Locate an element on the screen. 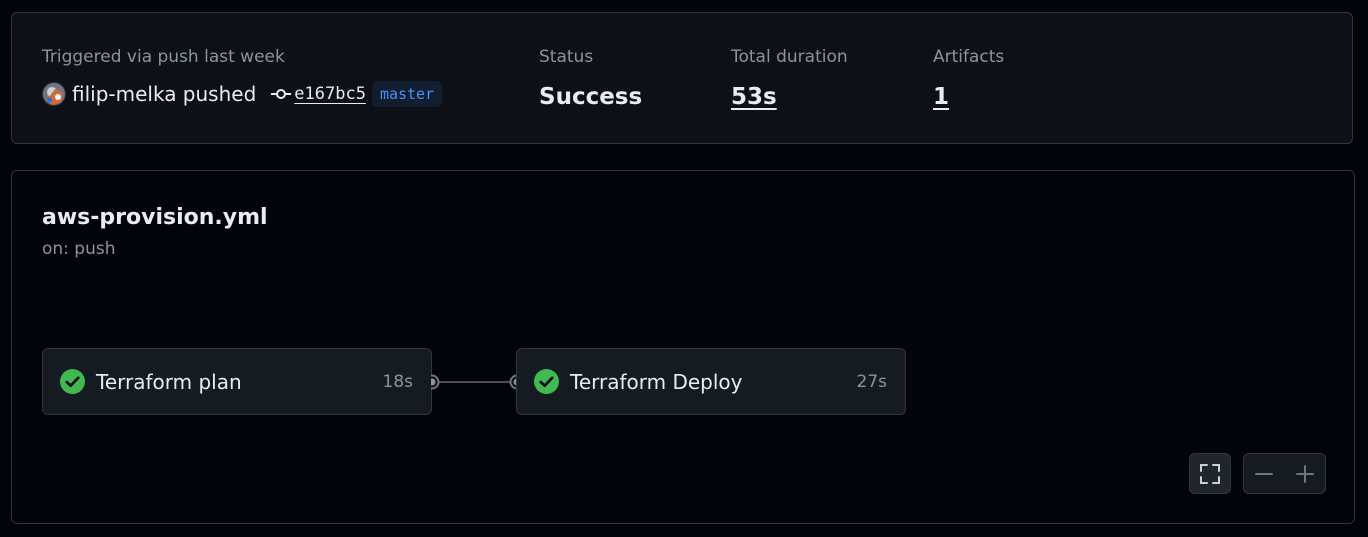 The height and width of the screenshot is (537, 1368). zoom-controls is located at coordinates (1284, 473).